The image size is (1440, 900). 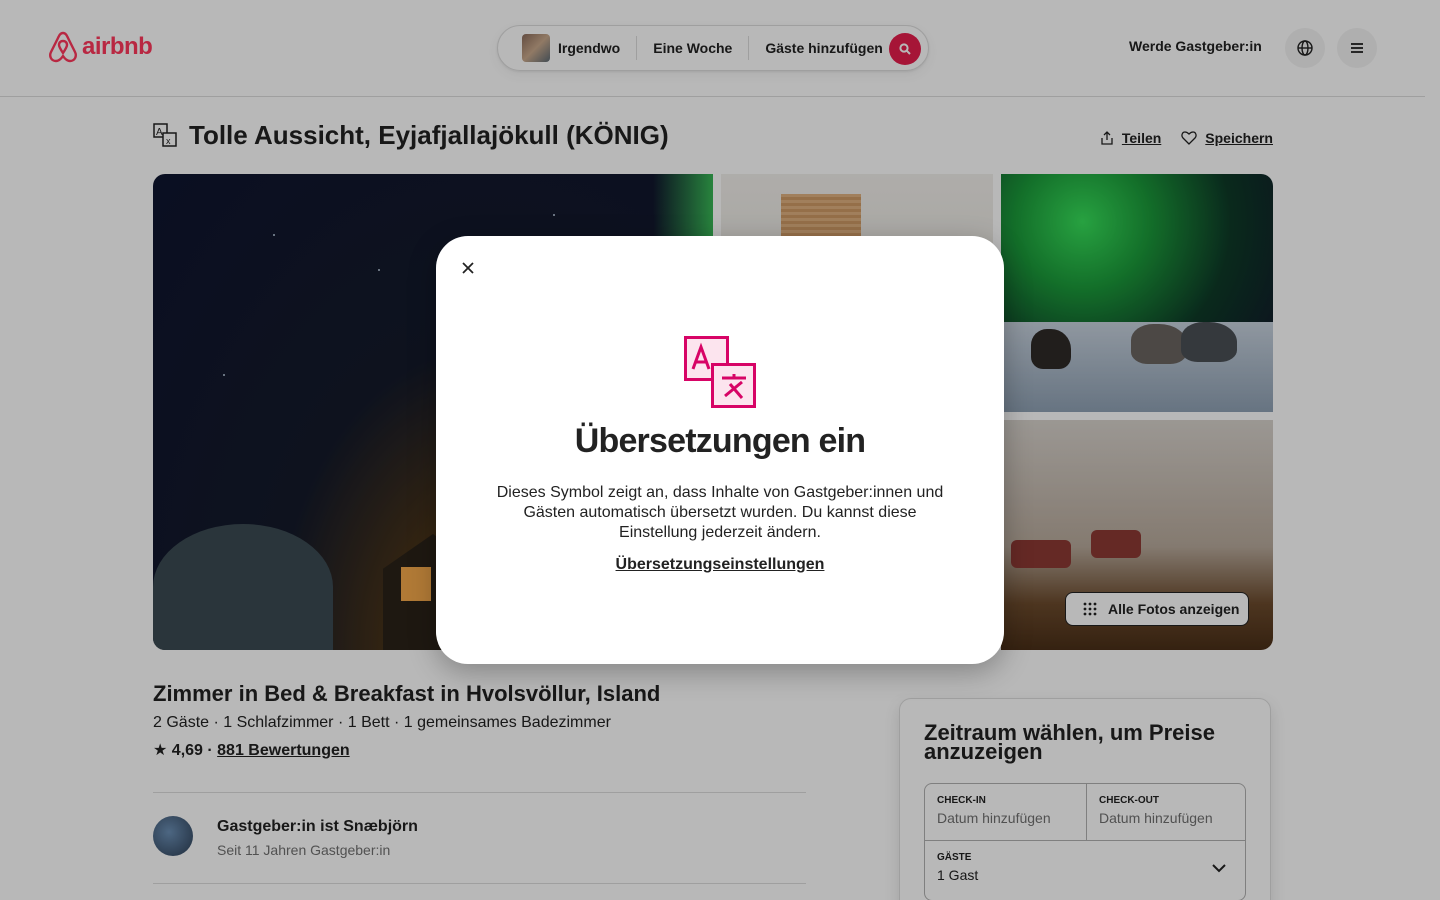 I want to click on translation-settings-link: Übersetzungseinstellungen, so click(x=720, y=565).